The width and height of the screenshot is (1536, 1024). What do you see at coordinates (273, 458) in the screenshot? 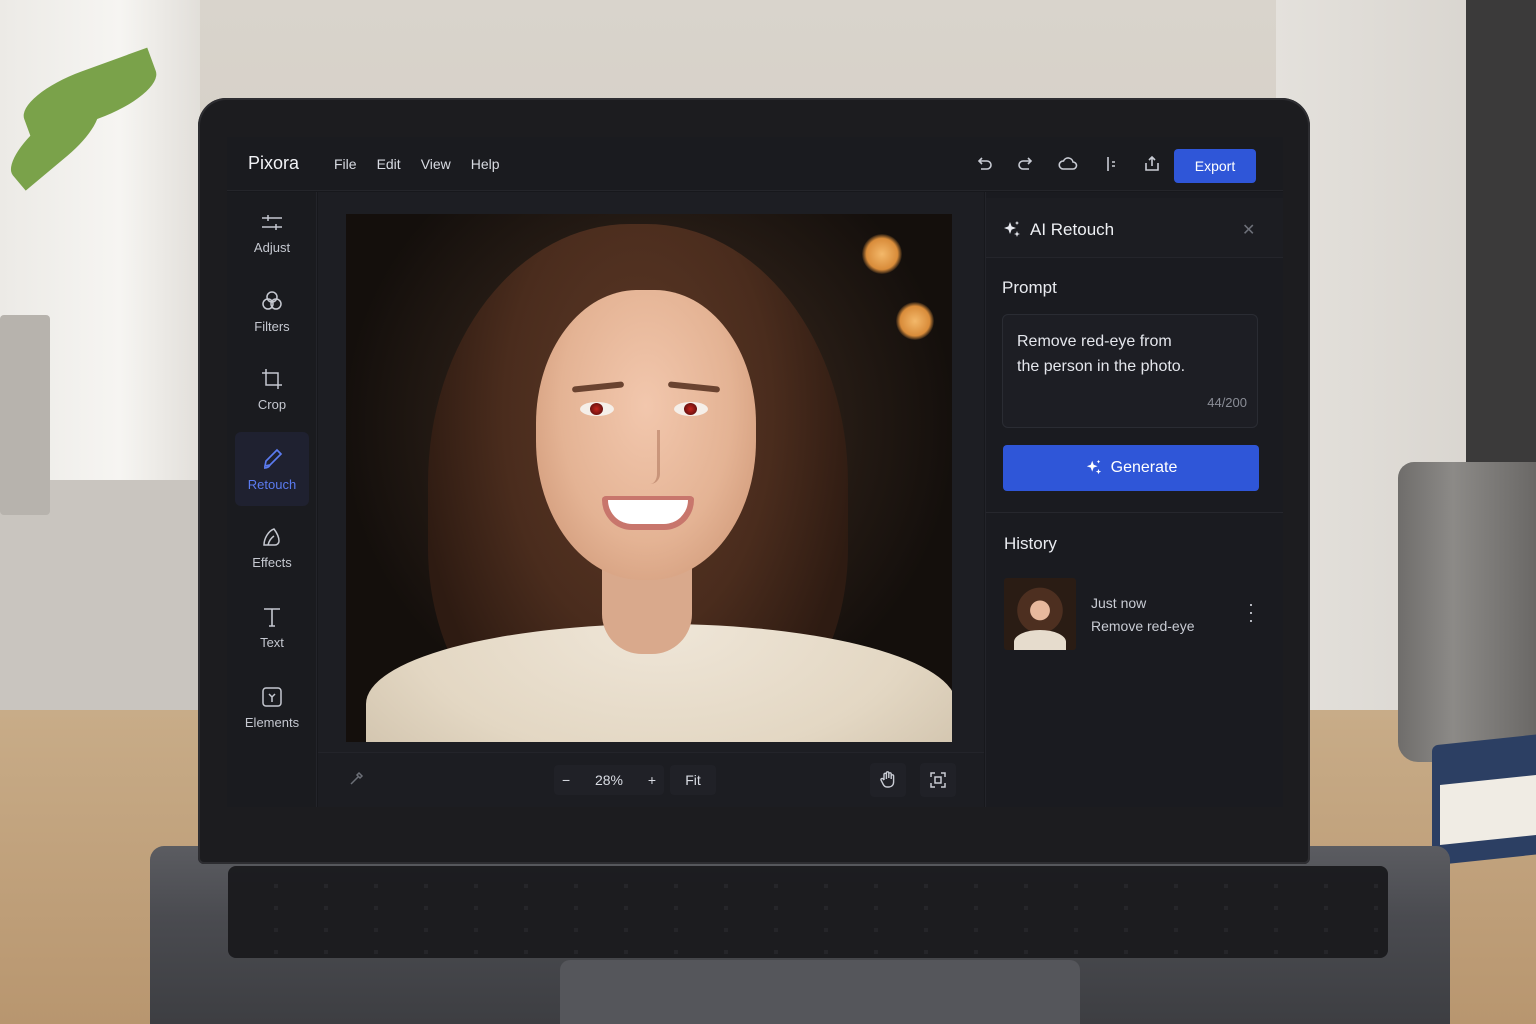
I see `retouch-brush-icon` at bounding box center [273, 458].